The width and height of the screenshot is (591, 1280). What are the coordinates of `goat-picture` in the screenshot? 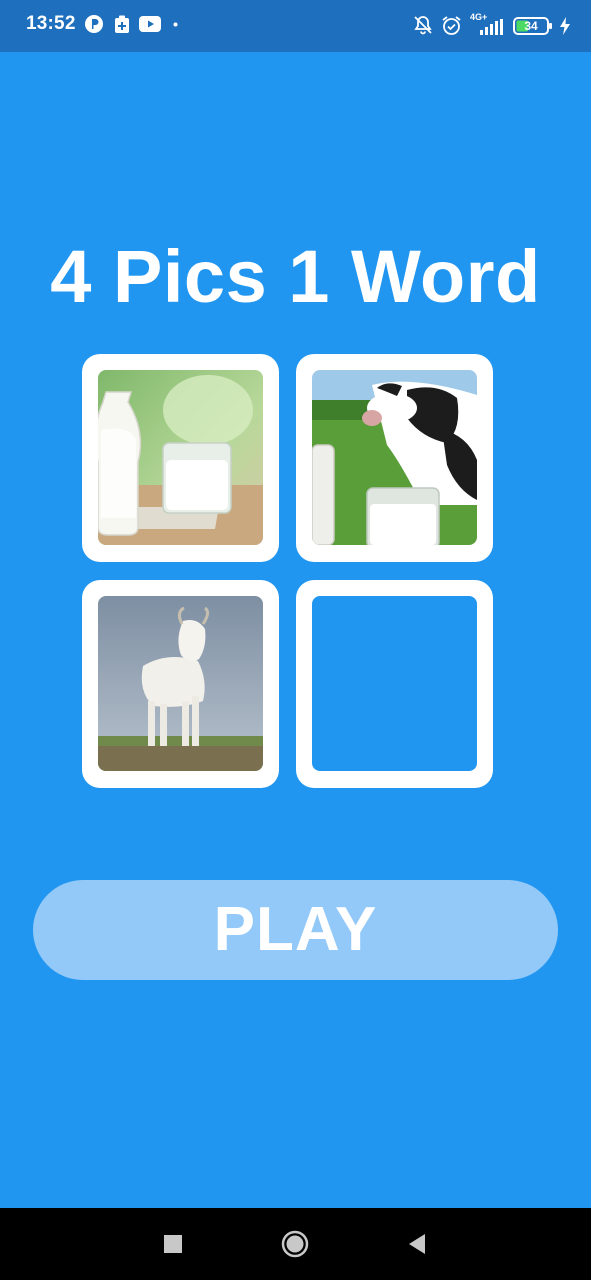 It's located at (180, 683).